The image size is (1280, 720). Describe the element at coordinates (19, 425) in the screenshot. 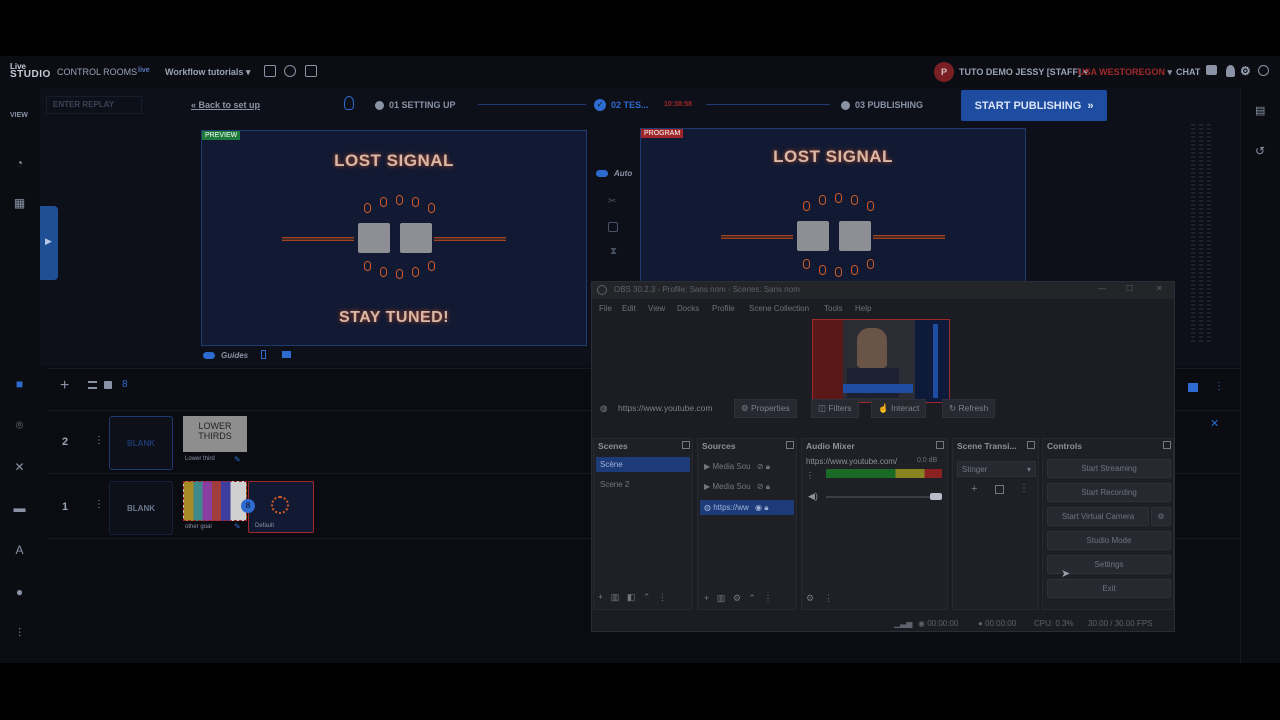

I see `broadcast-icon: ⌾` at that location.